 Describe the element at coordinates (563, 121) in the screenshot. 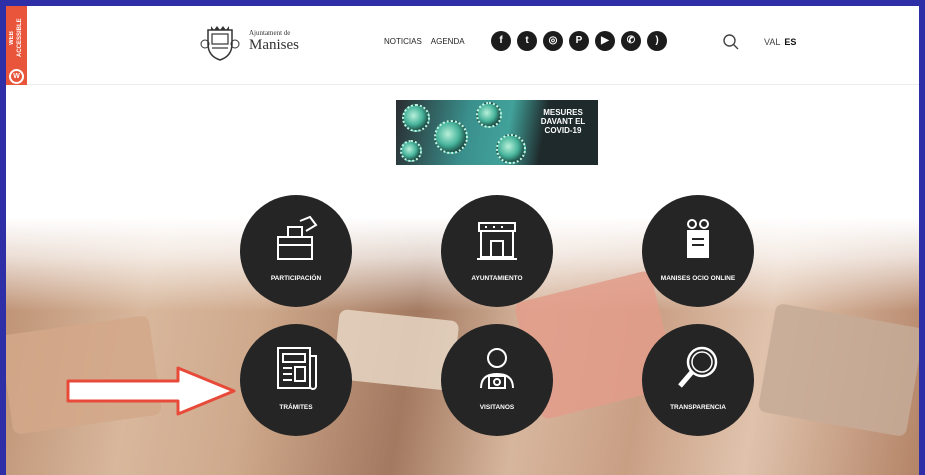

I see `covid-banner-text: MESURES DAVANT EL COVID-19` at that location.